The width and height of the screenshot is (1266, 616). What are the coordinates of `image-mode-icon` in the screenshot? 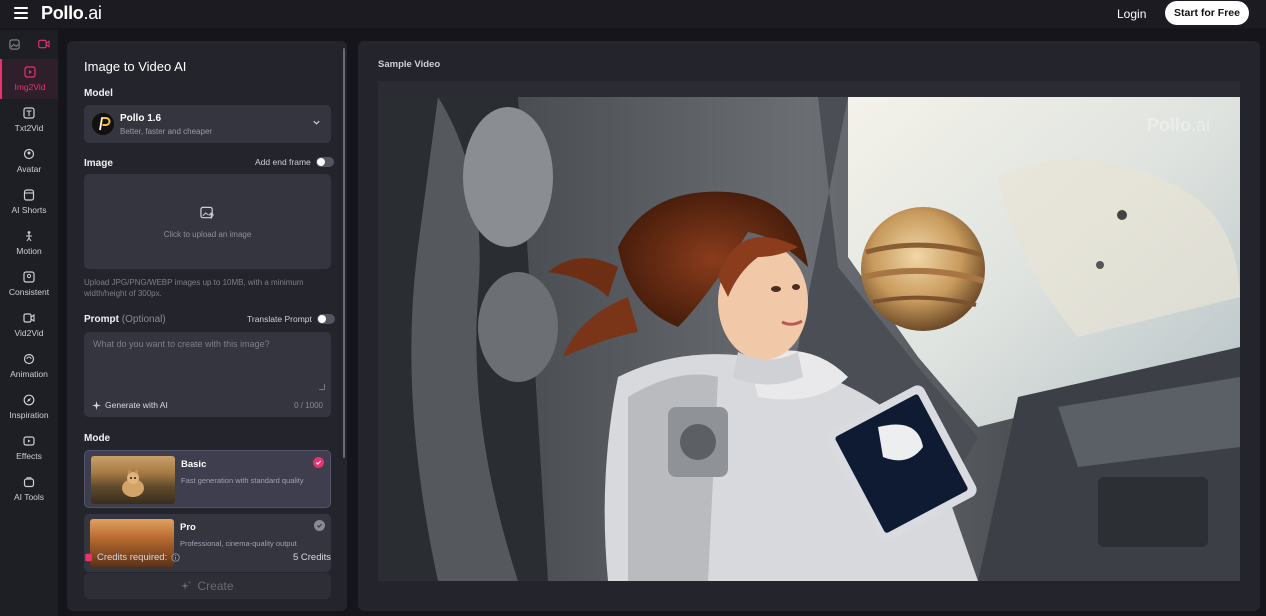 It's located at (14, 44).